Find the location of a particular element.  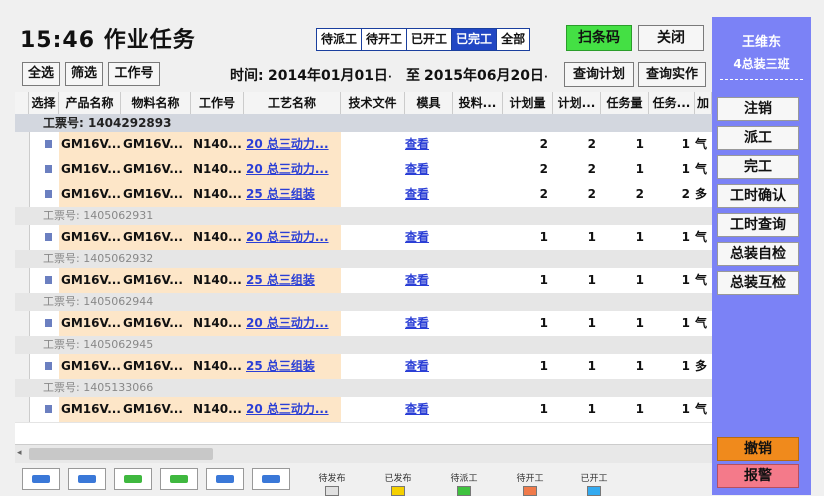

col-header: 任务量 is located at coordinates (625, 103).